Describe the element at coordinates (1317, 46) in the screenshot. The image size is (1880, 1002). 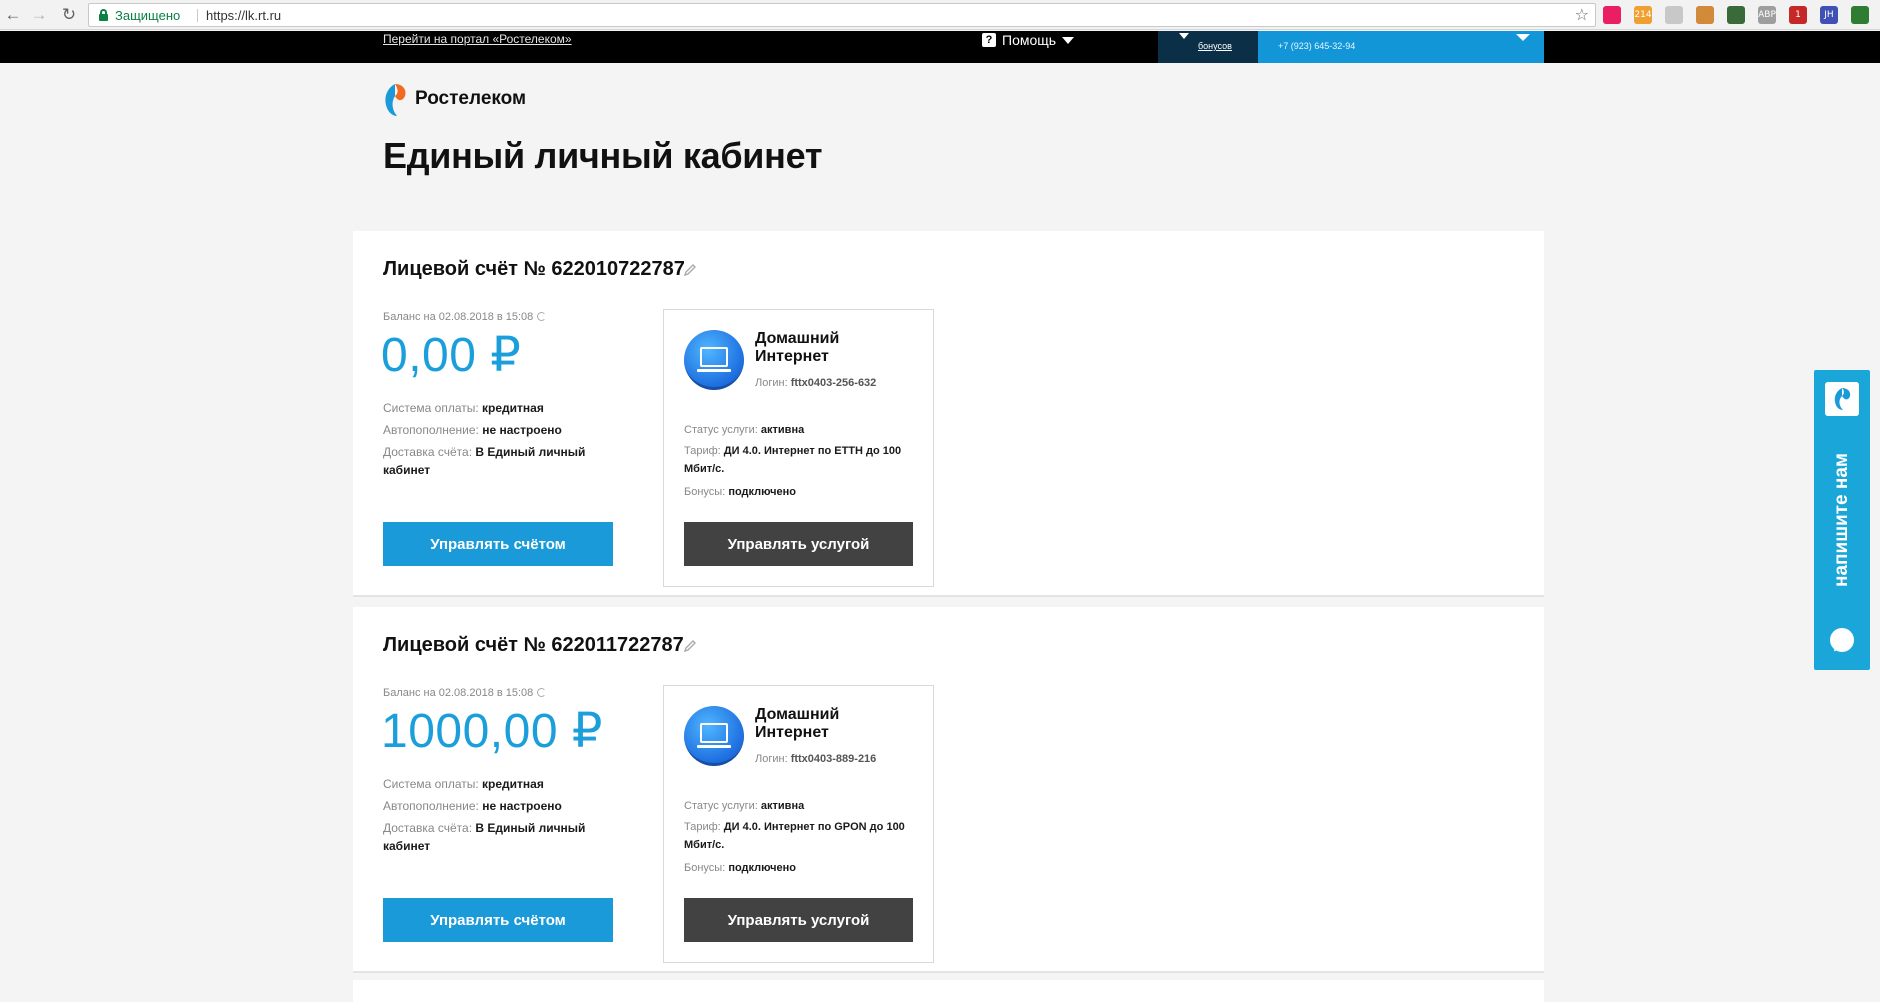
I see `user-phone: +7 (923) 645-32-94` at that location.